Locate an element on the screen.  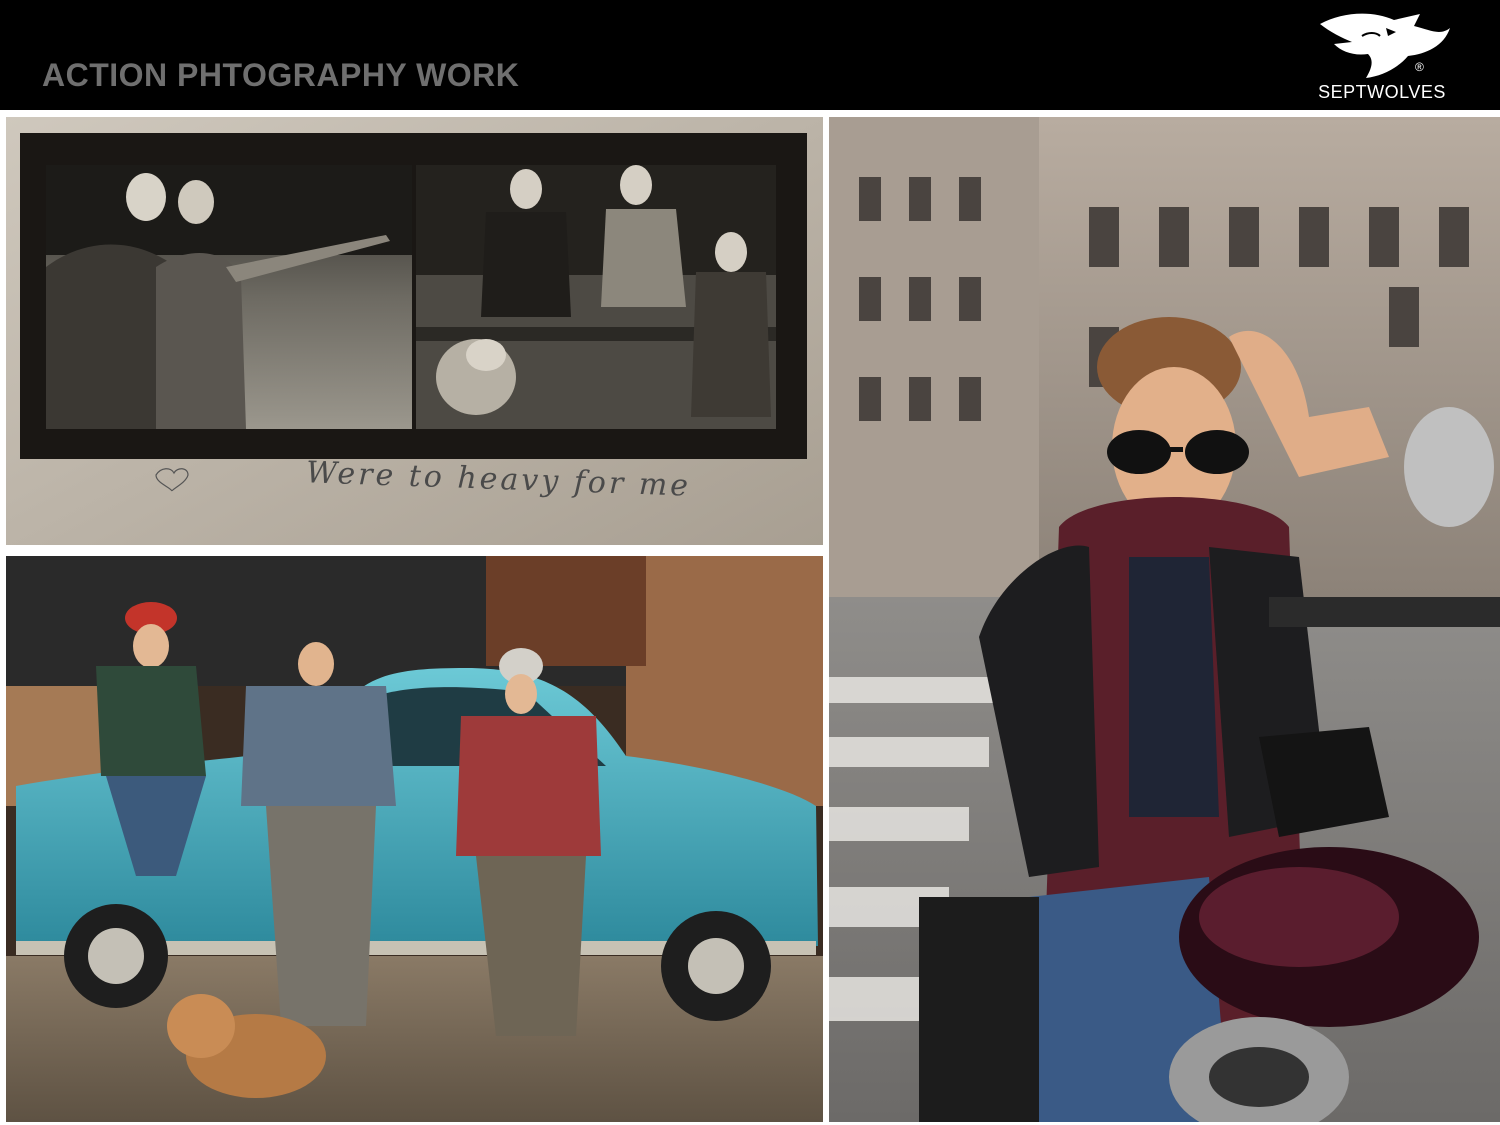
wolf-head-icon is located at coordinates (1385, 45).